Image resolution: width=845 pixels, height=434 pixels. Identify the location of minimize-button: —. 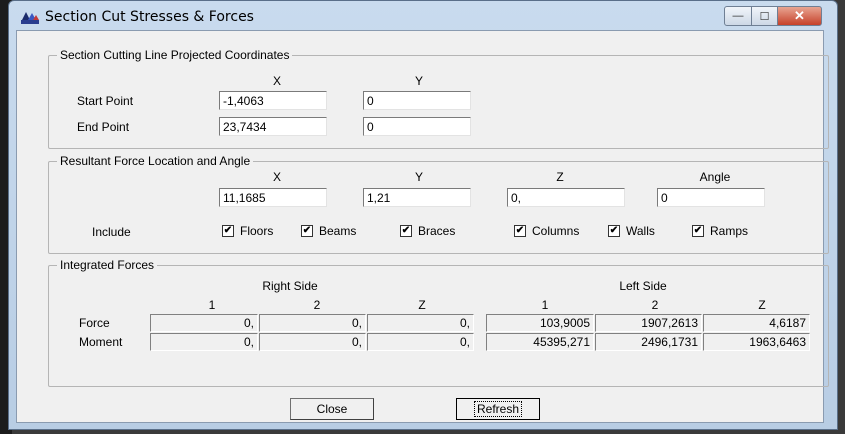
(738, 16).